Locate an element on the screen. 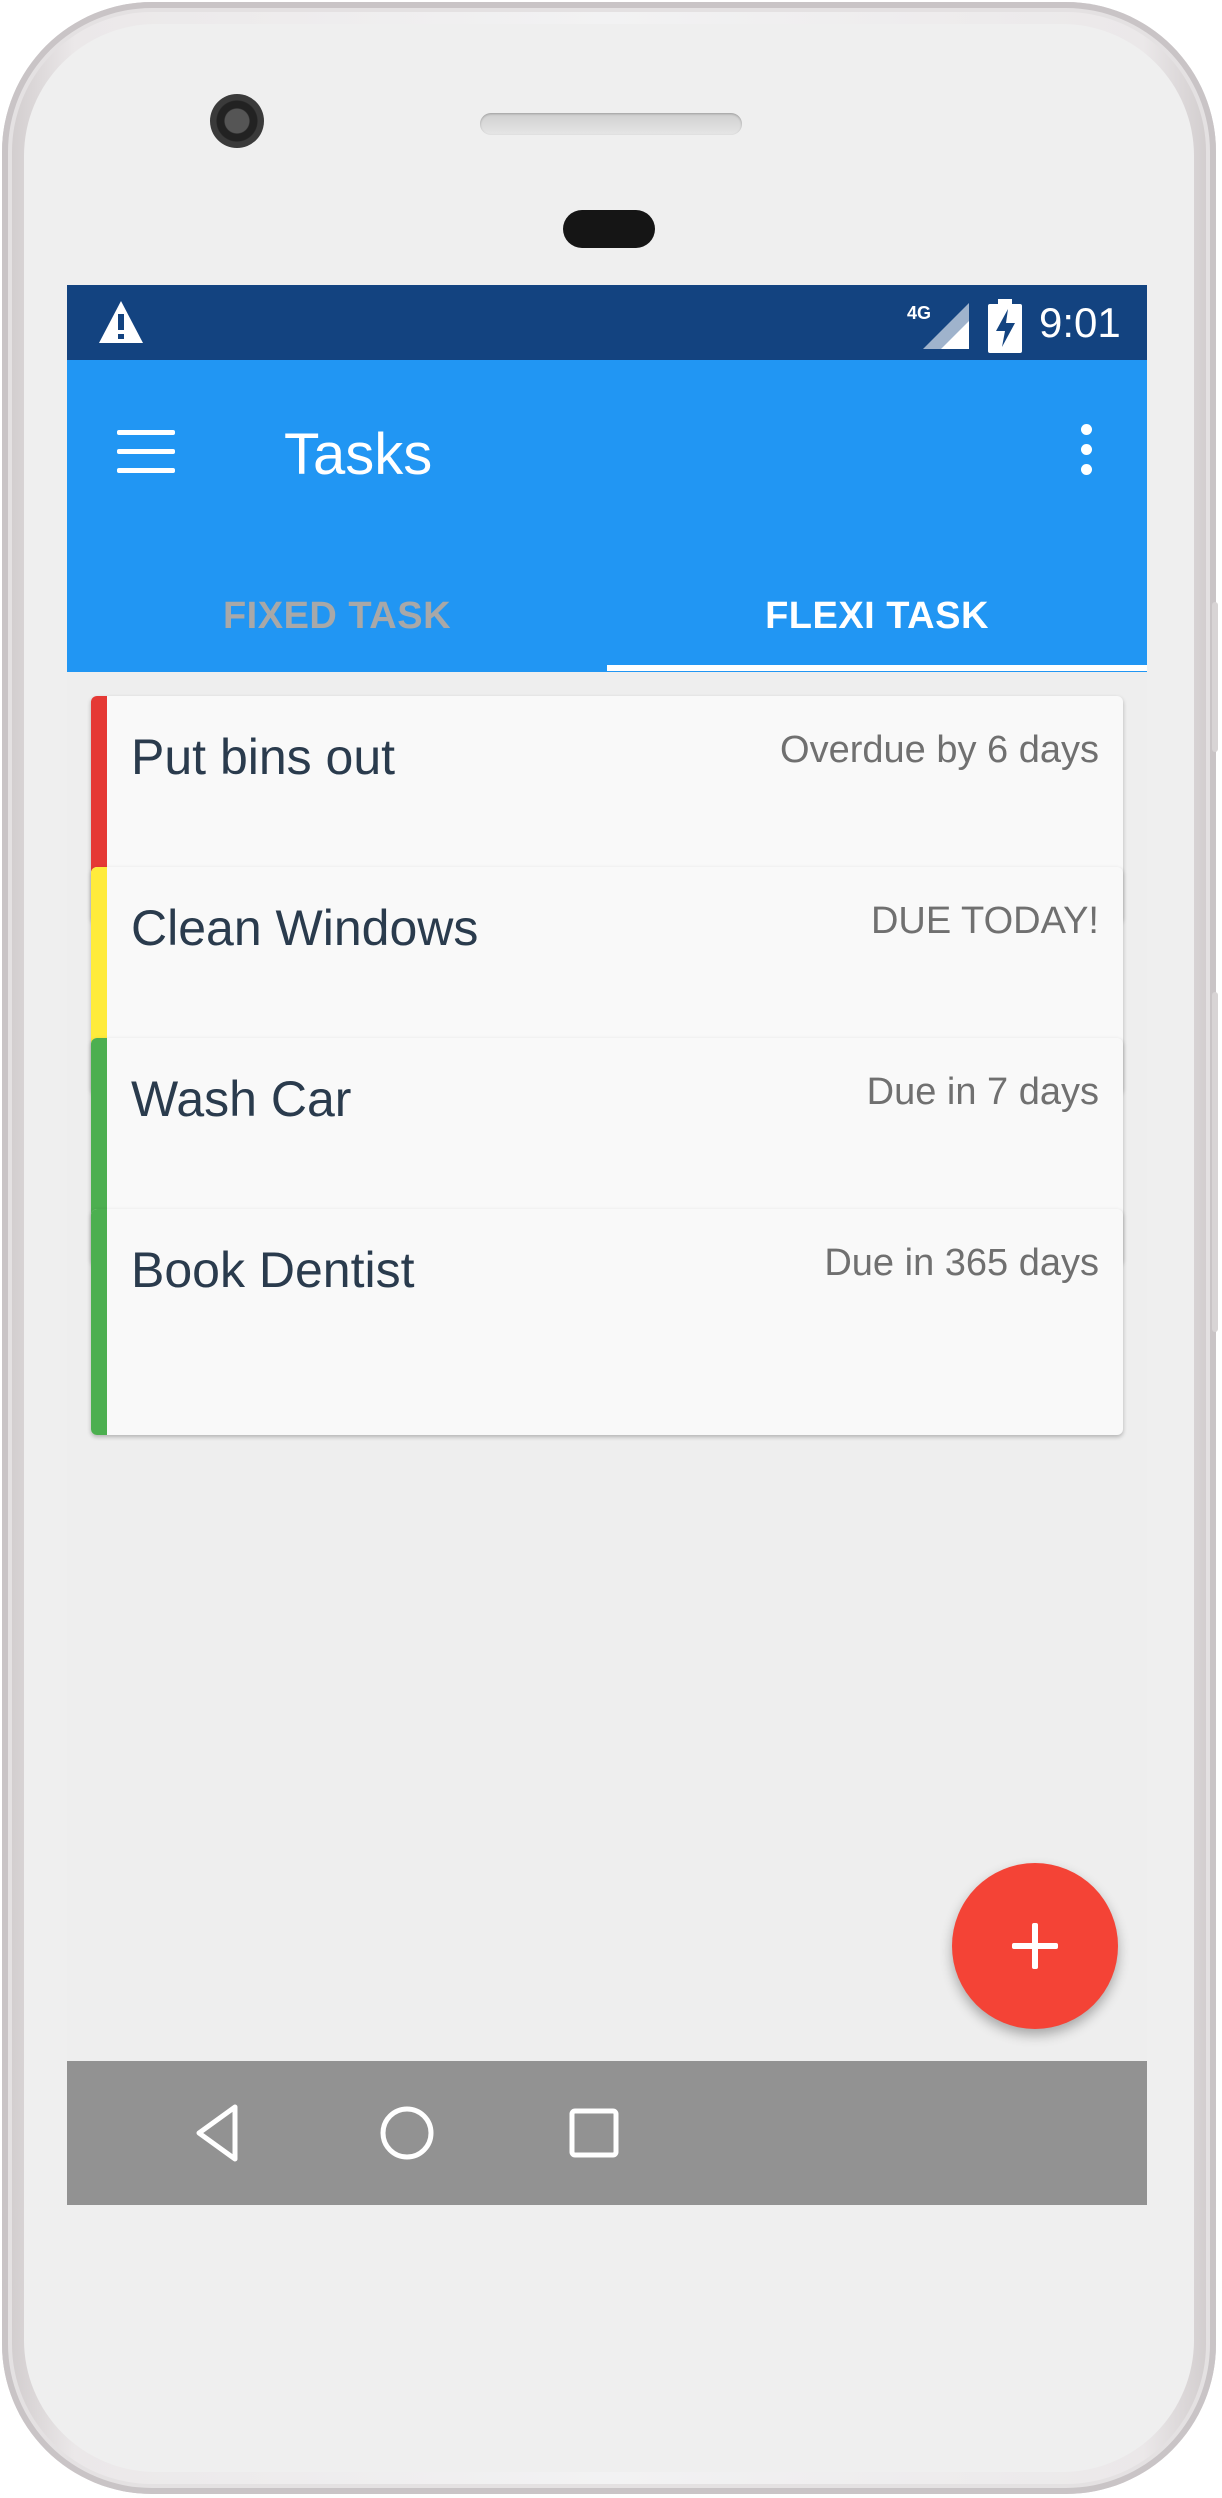 The height and width of the screenshot is (2498, 1222). plus-icon-stroke is located at coordinates (1035, 1946).